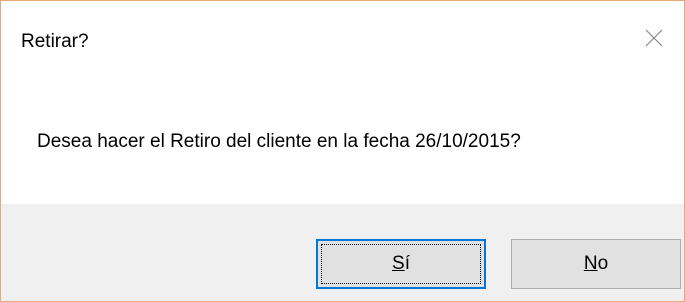  I want to click on close-icon, so click(654, 38).